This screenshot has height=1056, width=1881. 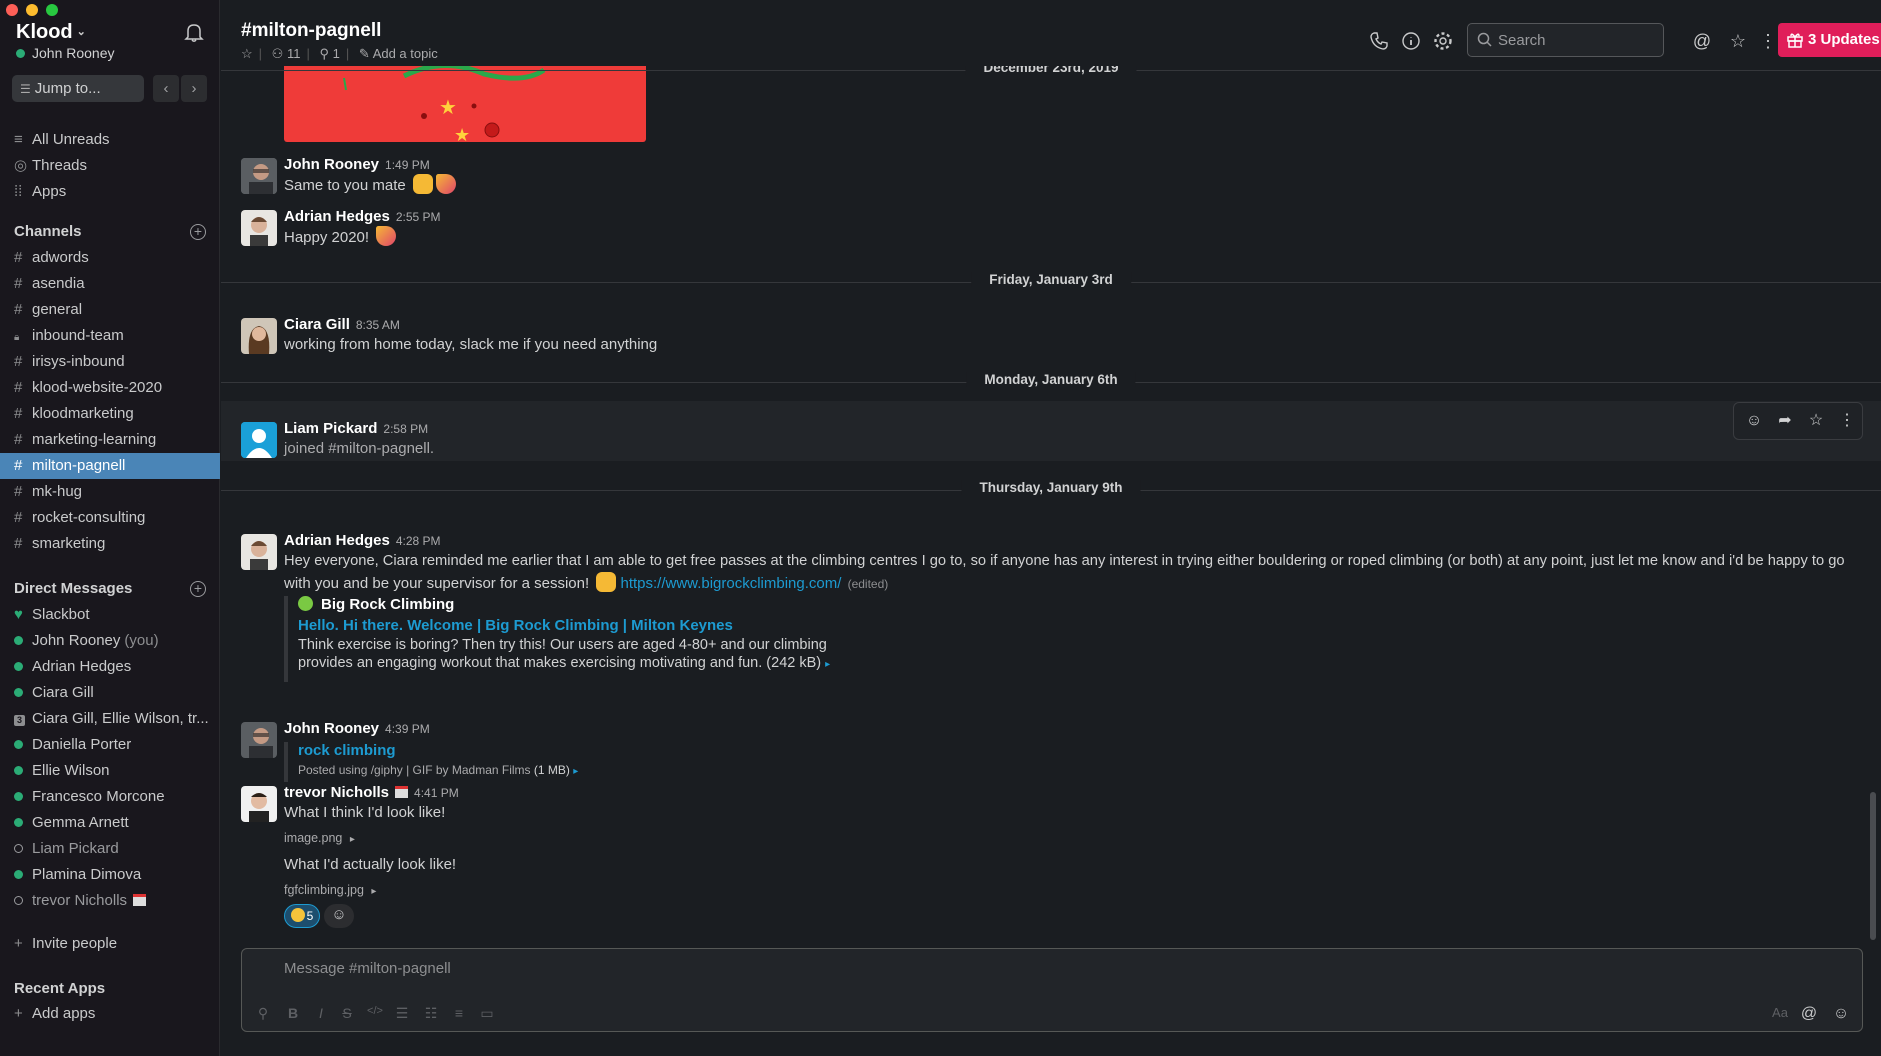 I want to click on sidebar-dm-trevor-nicholls: trevor Nicholls, so click(x=110, y=901).